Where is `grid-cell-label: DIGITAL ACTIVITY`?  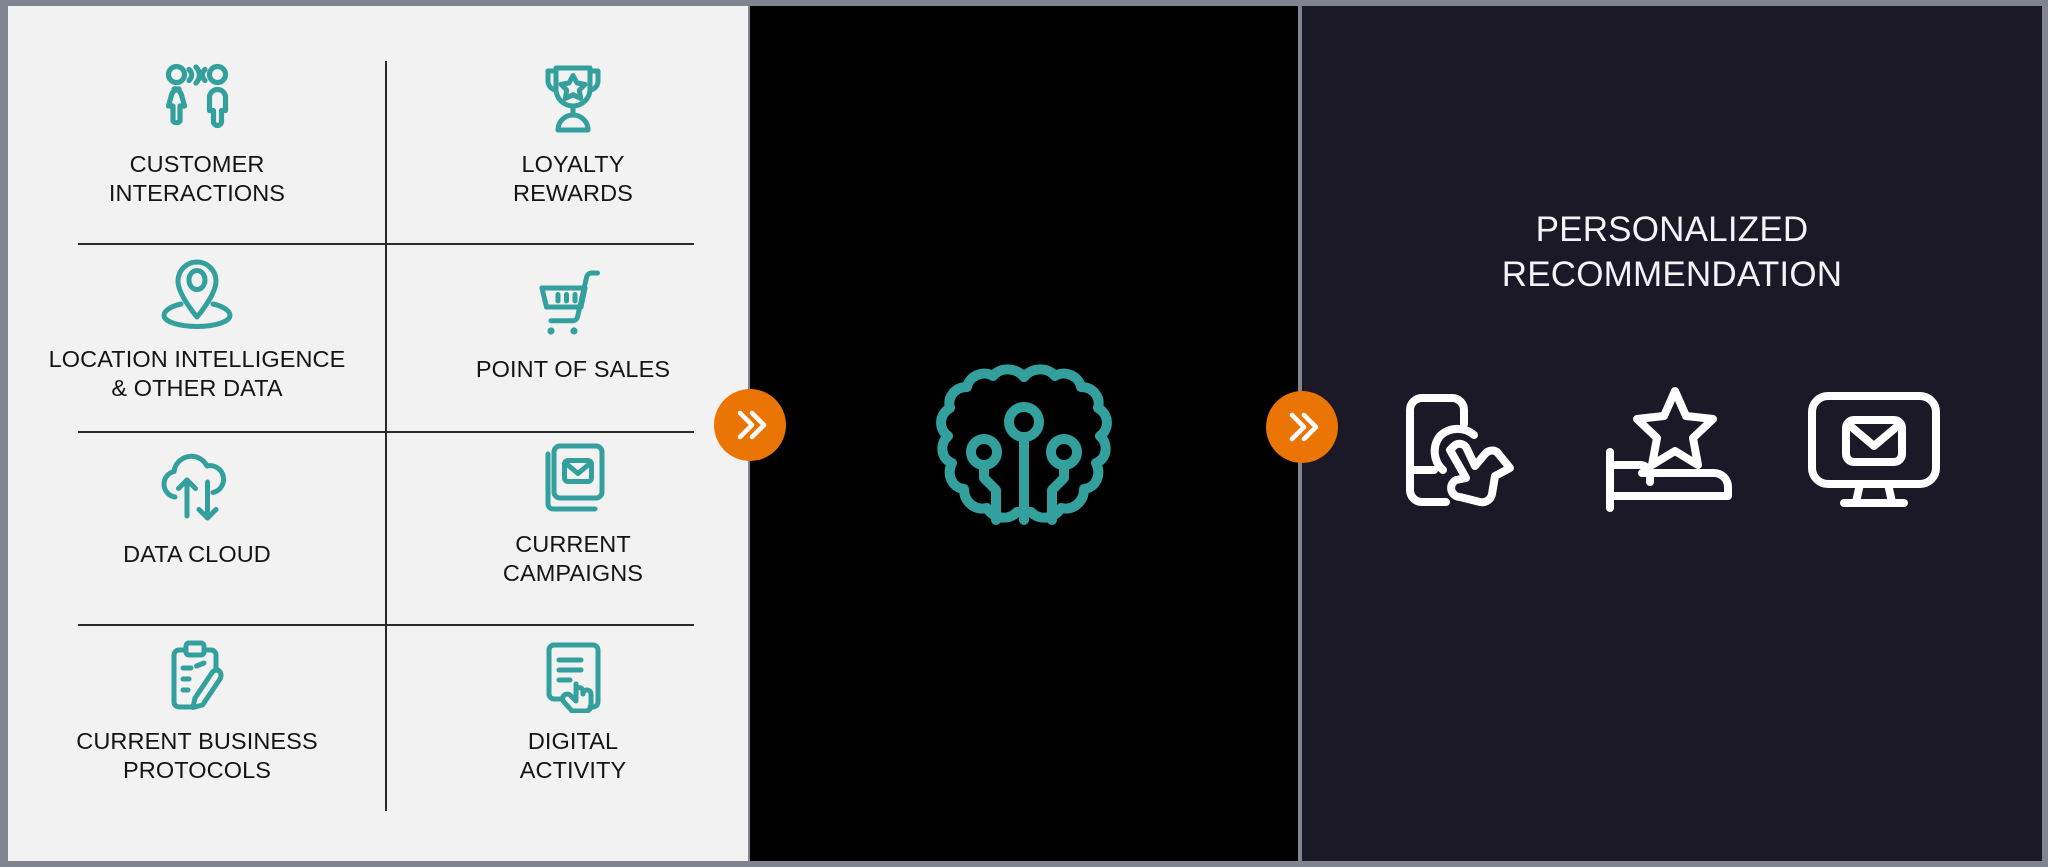 grid-cell-label: DIGITAL ACTIVITY is located at coordinates (573, 755).